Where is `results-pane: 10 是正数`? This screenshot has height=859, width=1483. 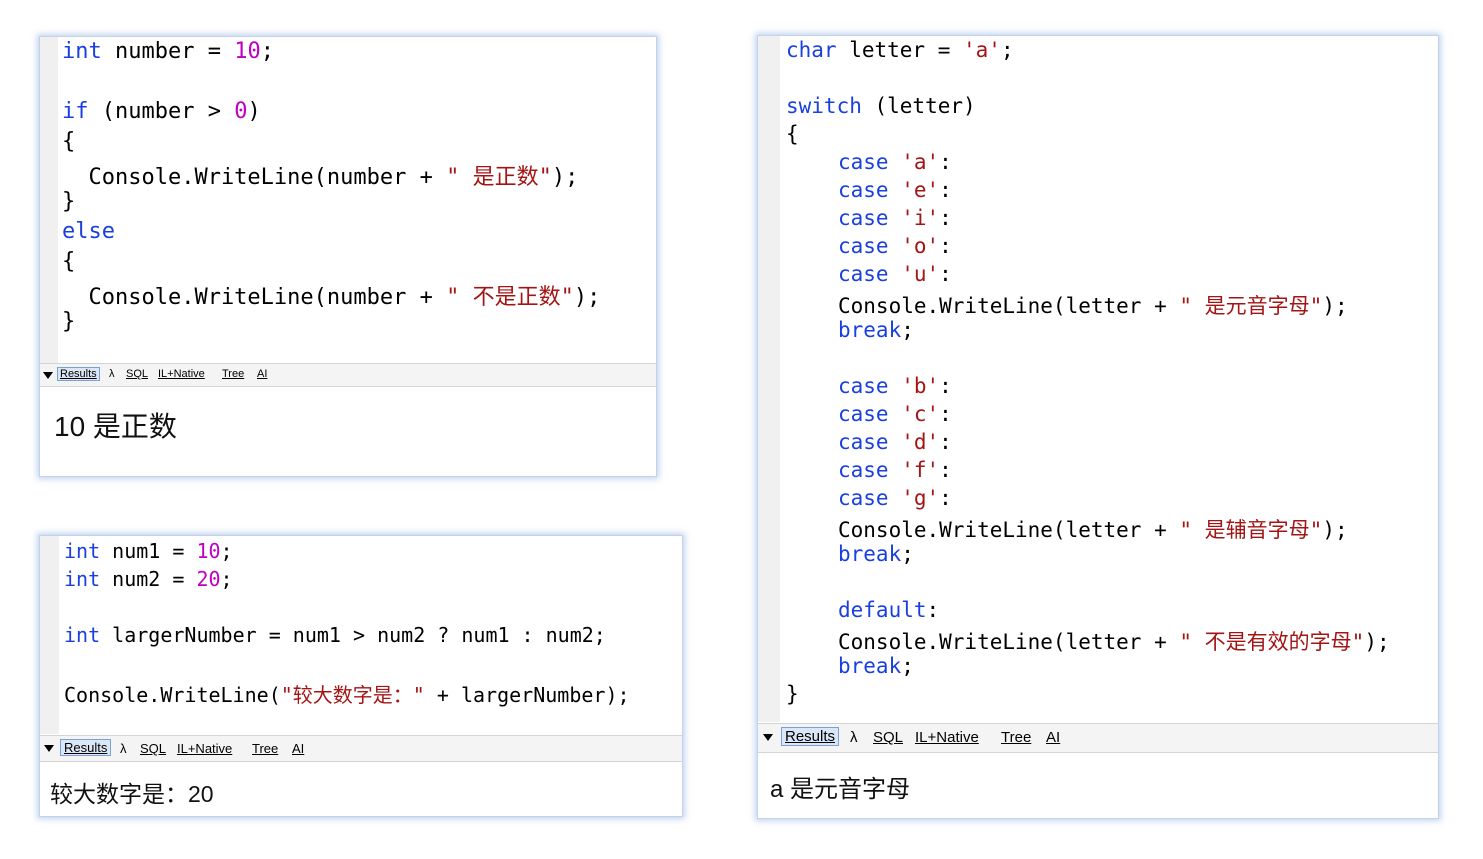 results-pane: 10 是正数 is located at coordinates (348, 431).